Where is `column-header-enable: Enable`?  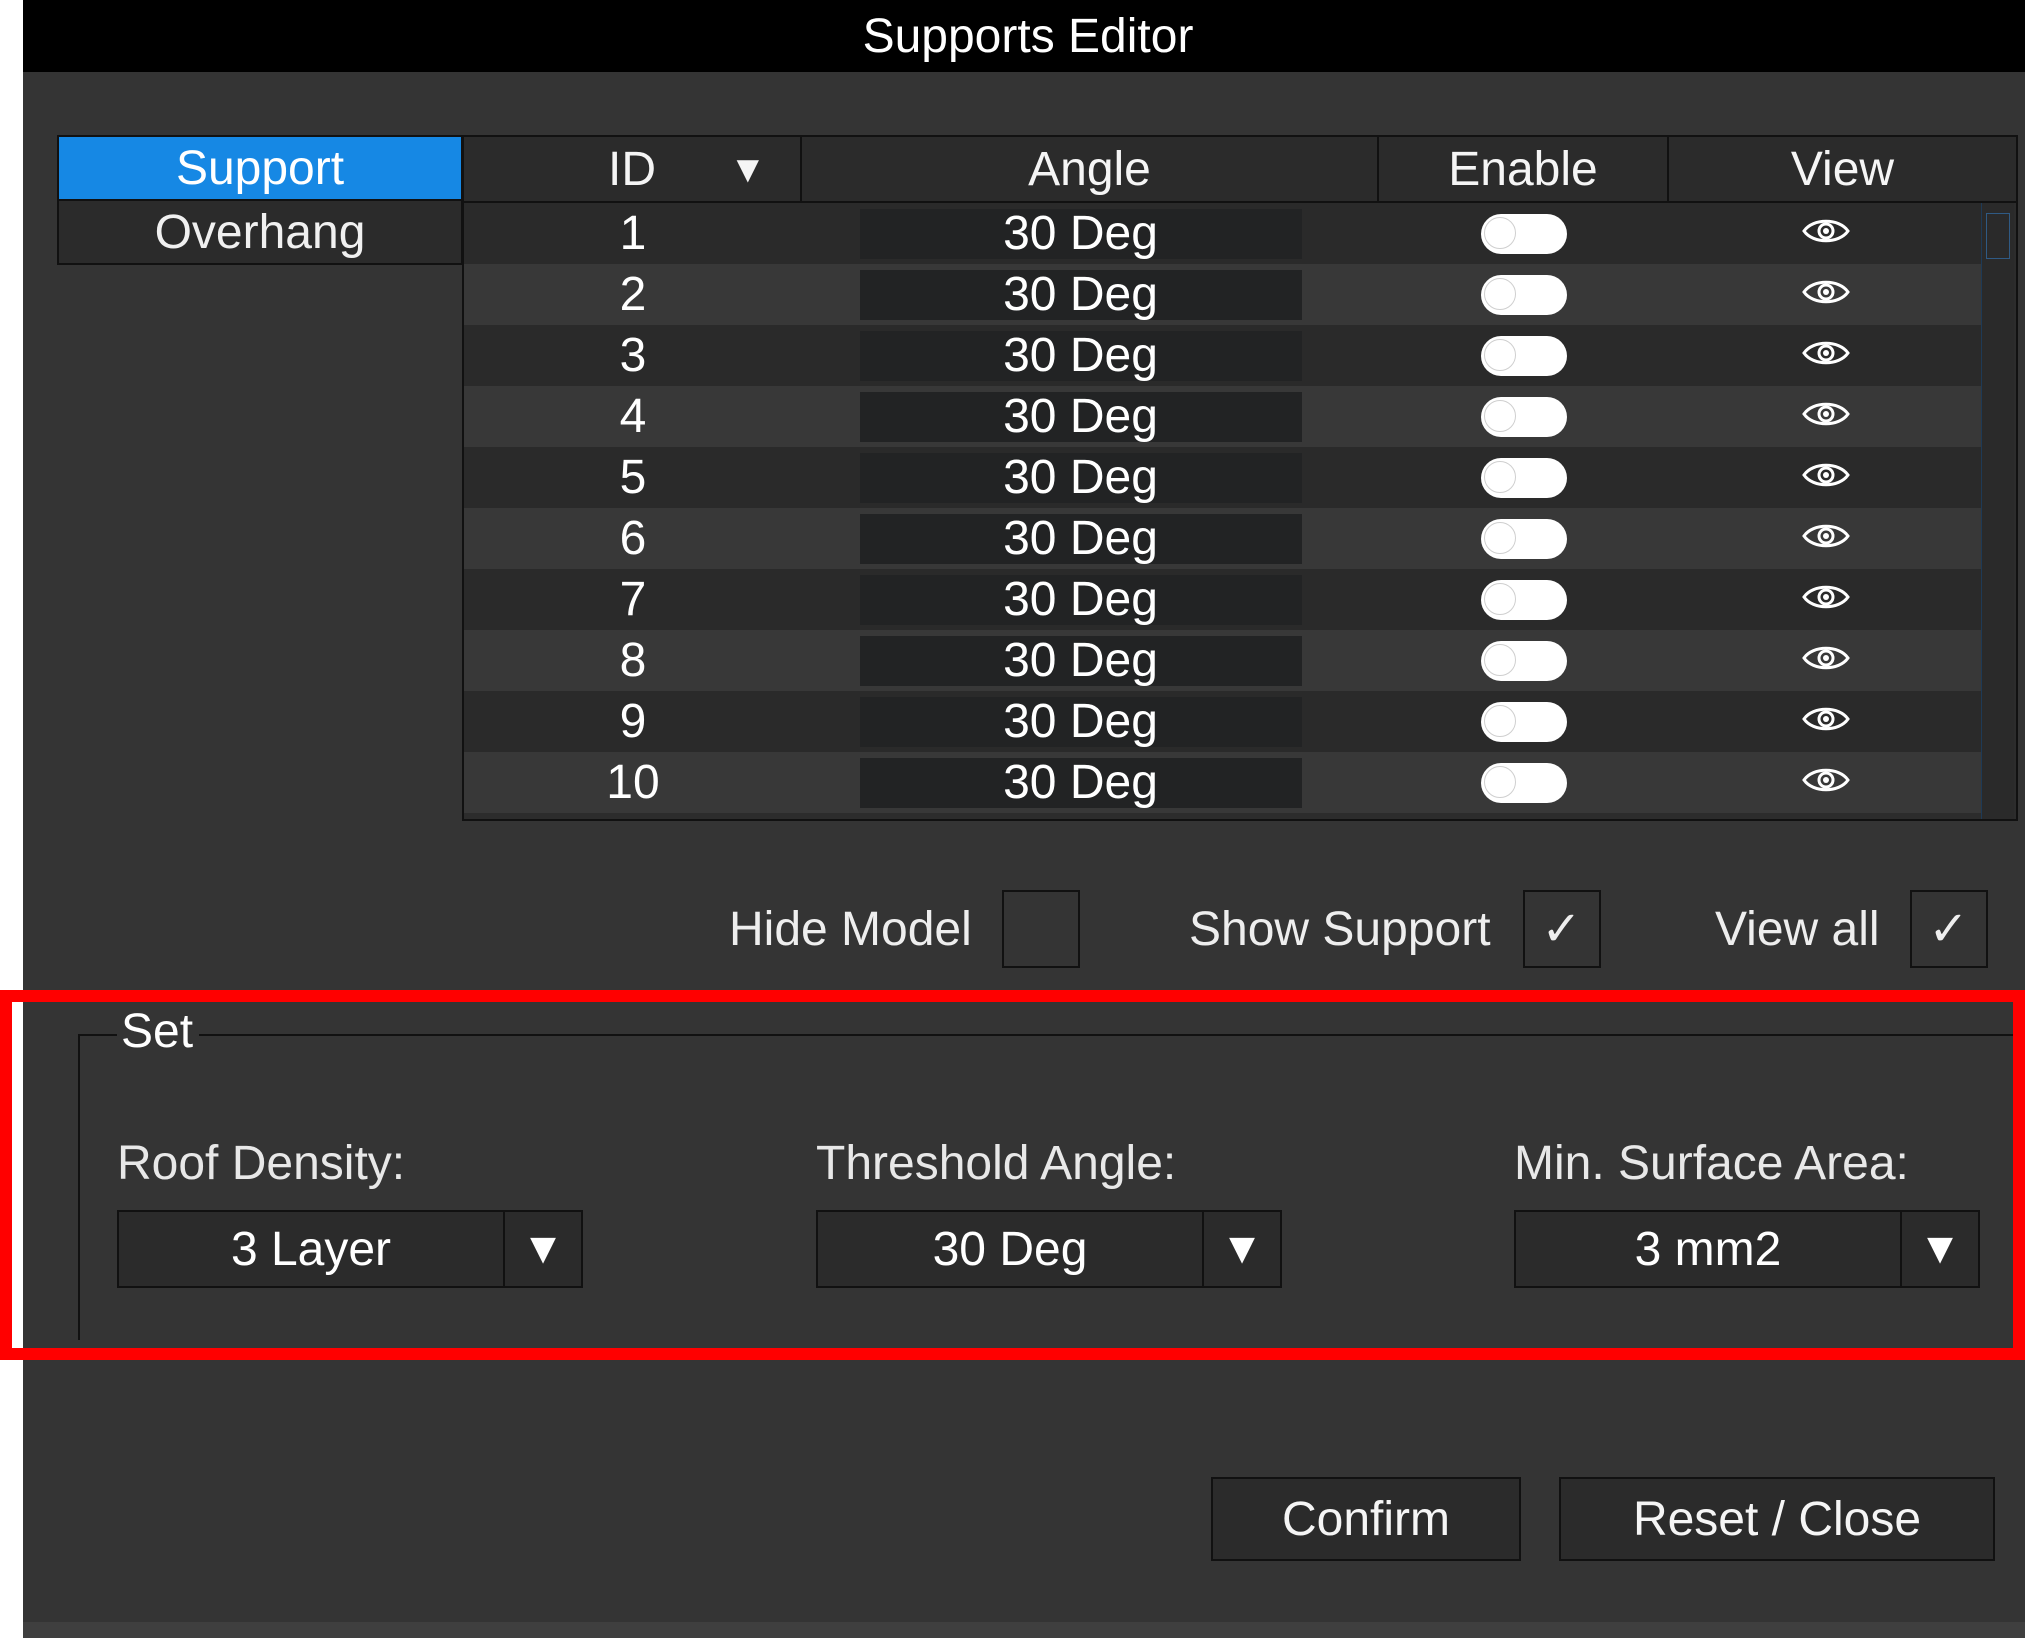 column-header-enable: Enable is located at coordinates (1524, 170).